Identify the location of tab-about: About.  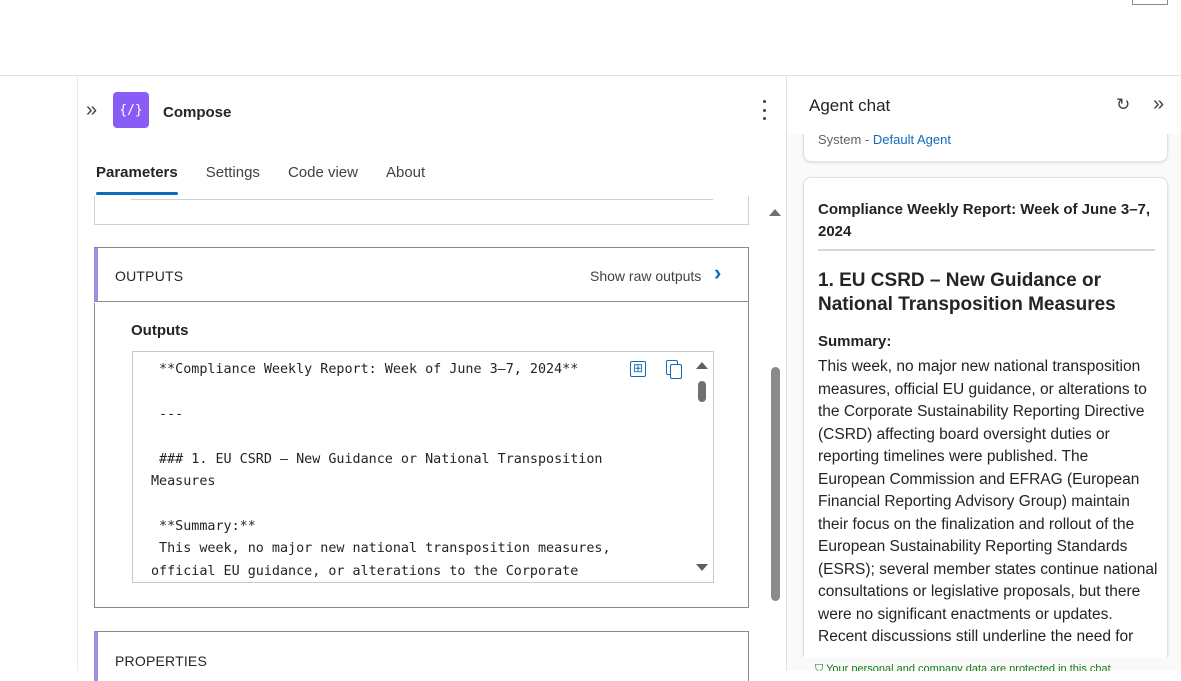
(405, 178).